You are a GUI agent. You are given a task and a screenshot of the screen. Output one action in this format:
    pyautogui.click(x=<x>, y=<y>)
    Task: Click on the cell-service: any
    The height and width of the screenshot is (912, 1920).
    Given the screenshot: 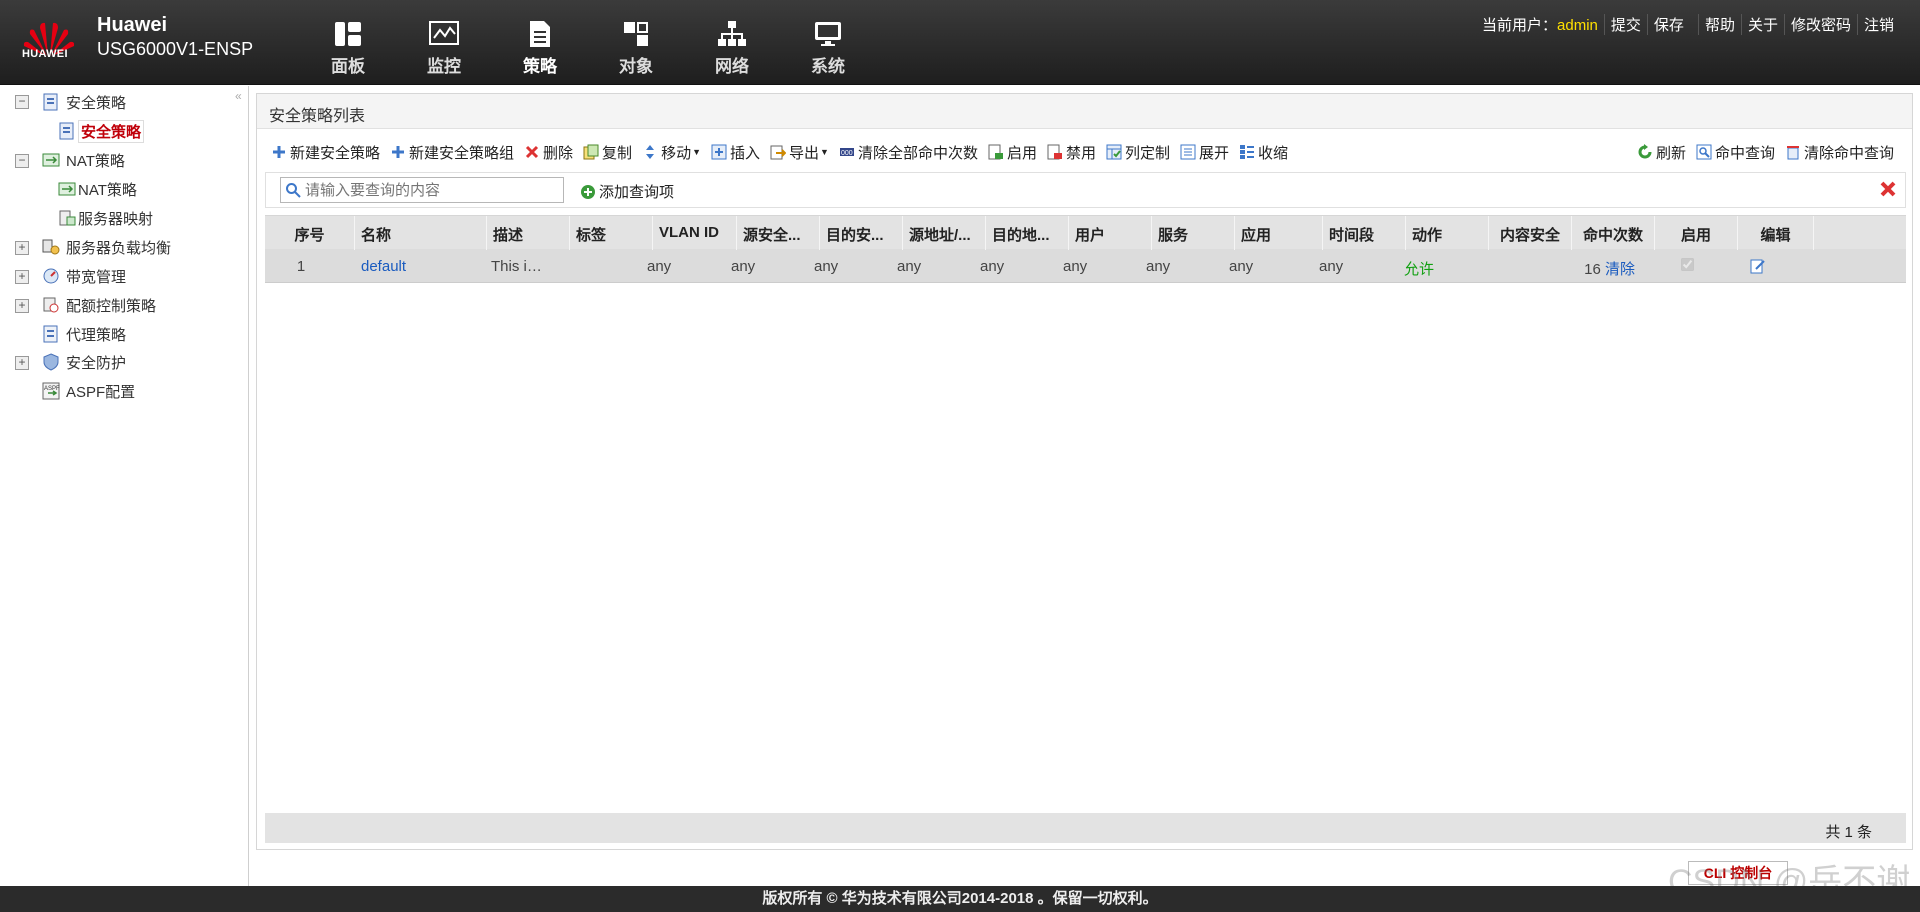 What is the action you would take?
    pyautogui.click(x=1158, y=266)
    